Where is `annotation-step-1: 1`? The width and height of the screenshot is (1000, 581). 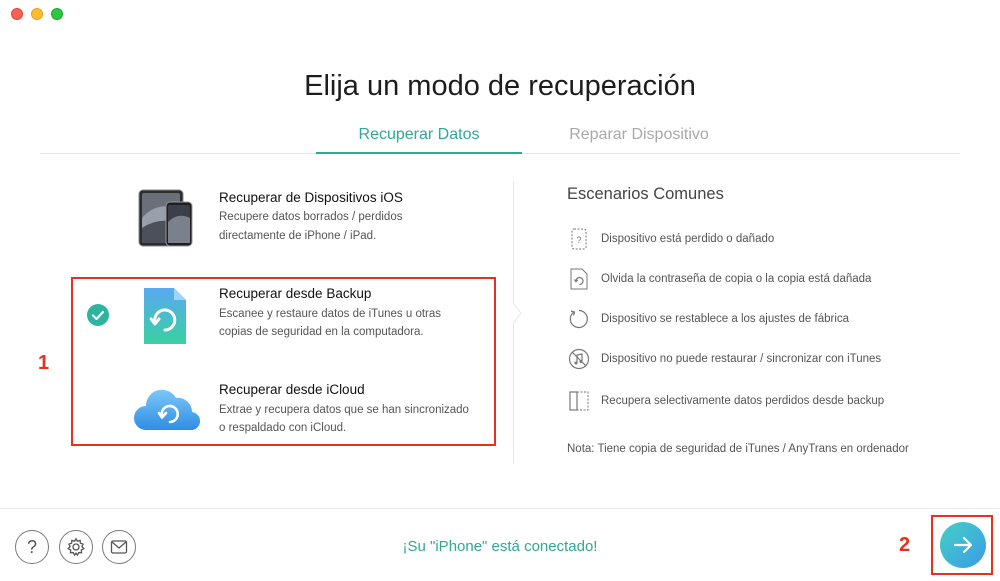 annotation-step-1: 1 is located at coordinates (44, 363).